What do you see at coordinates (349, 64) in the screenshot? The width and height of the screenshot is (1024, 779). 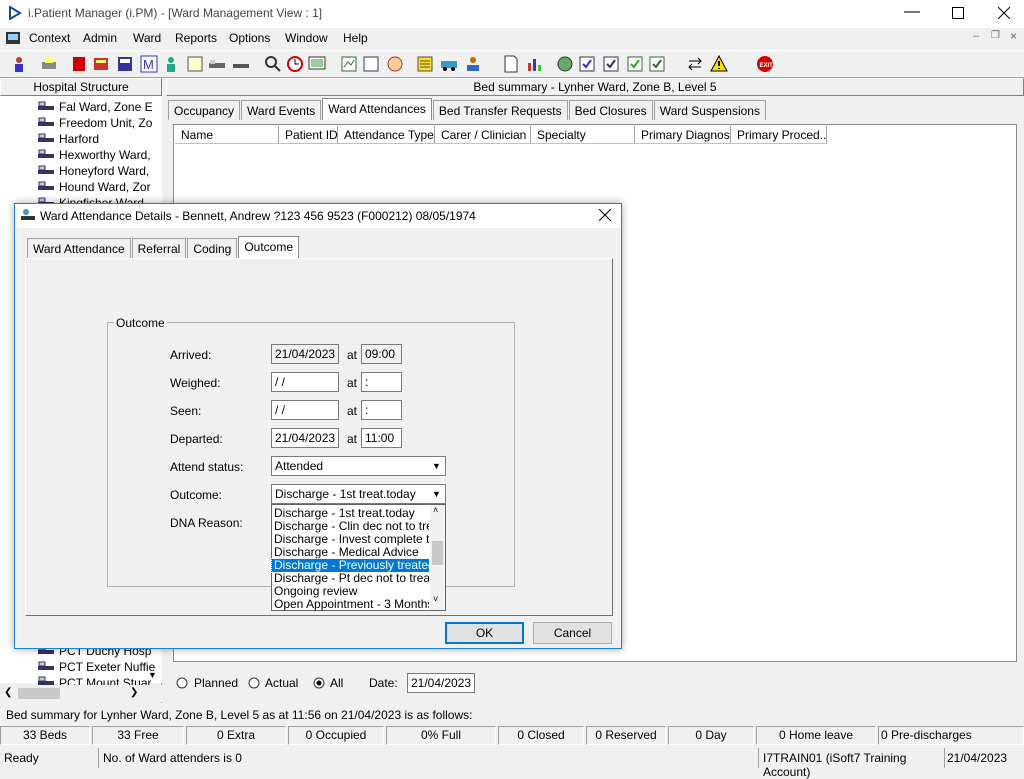 I see `chart-doc-icon` at bounding box center [349, 64].